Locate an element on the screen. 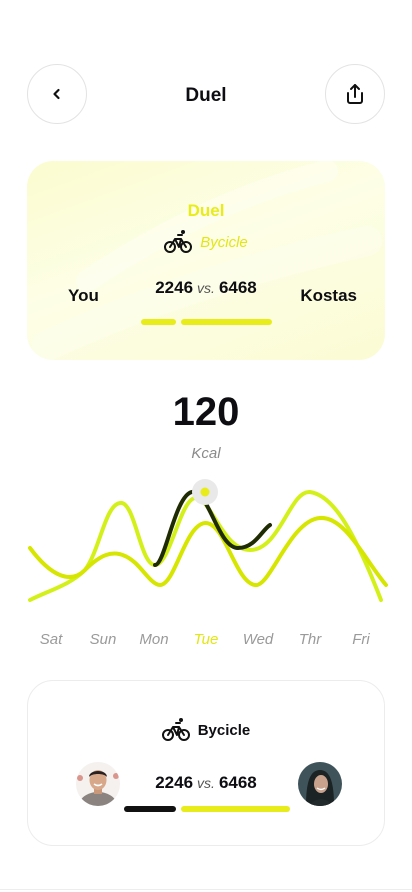 This screenshot has height=892, width=412. score-left: 2246 is located at coordinates (174, 287).